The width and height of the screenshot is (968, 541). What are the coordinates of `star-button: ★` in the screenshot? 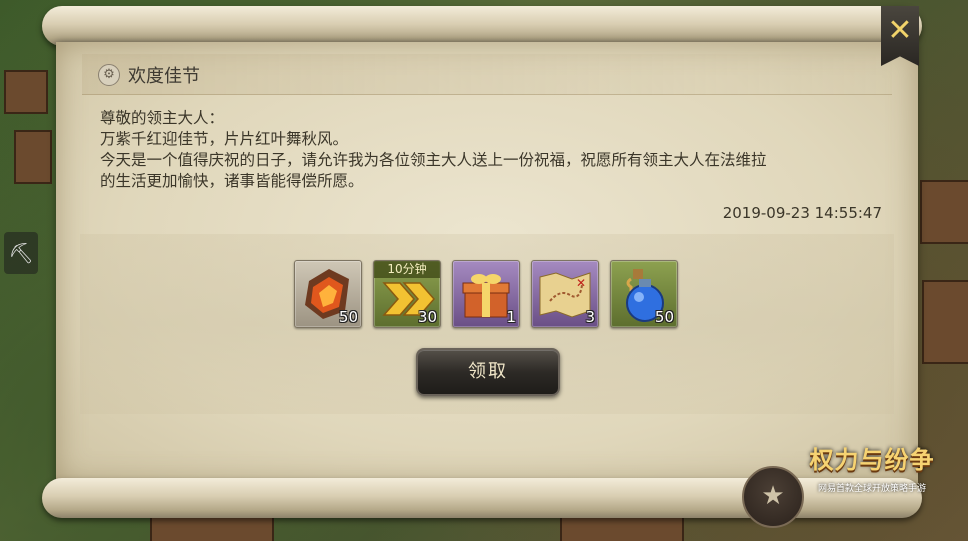 It's located at (773, 497).